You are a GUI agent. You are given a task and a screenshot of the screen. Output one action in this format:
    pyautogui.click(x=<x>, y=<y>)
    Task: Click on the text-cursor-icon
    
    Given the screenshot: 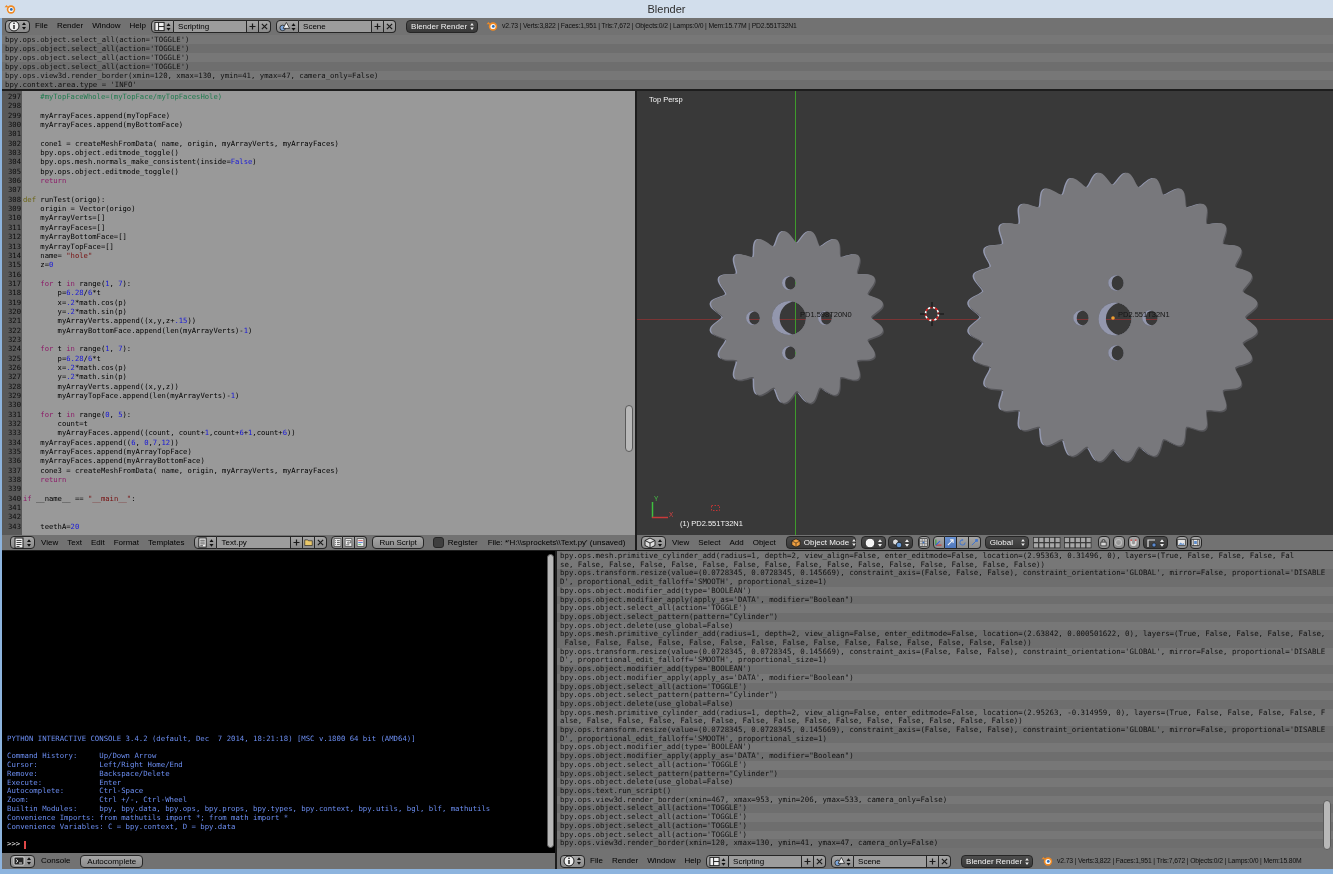 What is the action you would take?
    pyautogui.click(x=25, y=844)
    